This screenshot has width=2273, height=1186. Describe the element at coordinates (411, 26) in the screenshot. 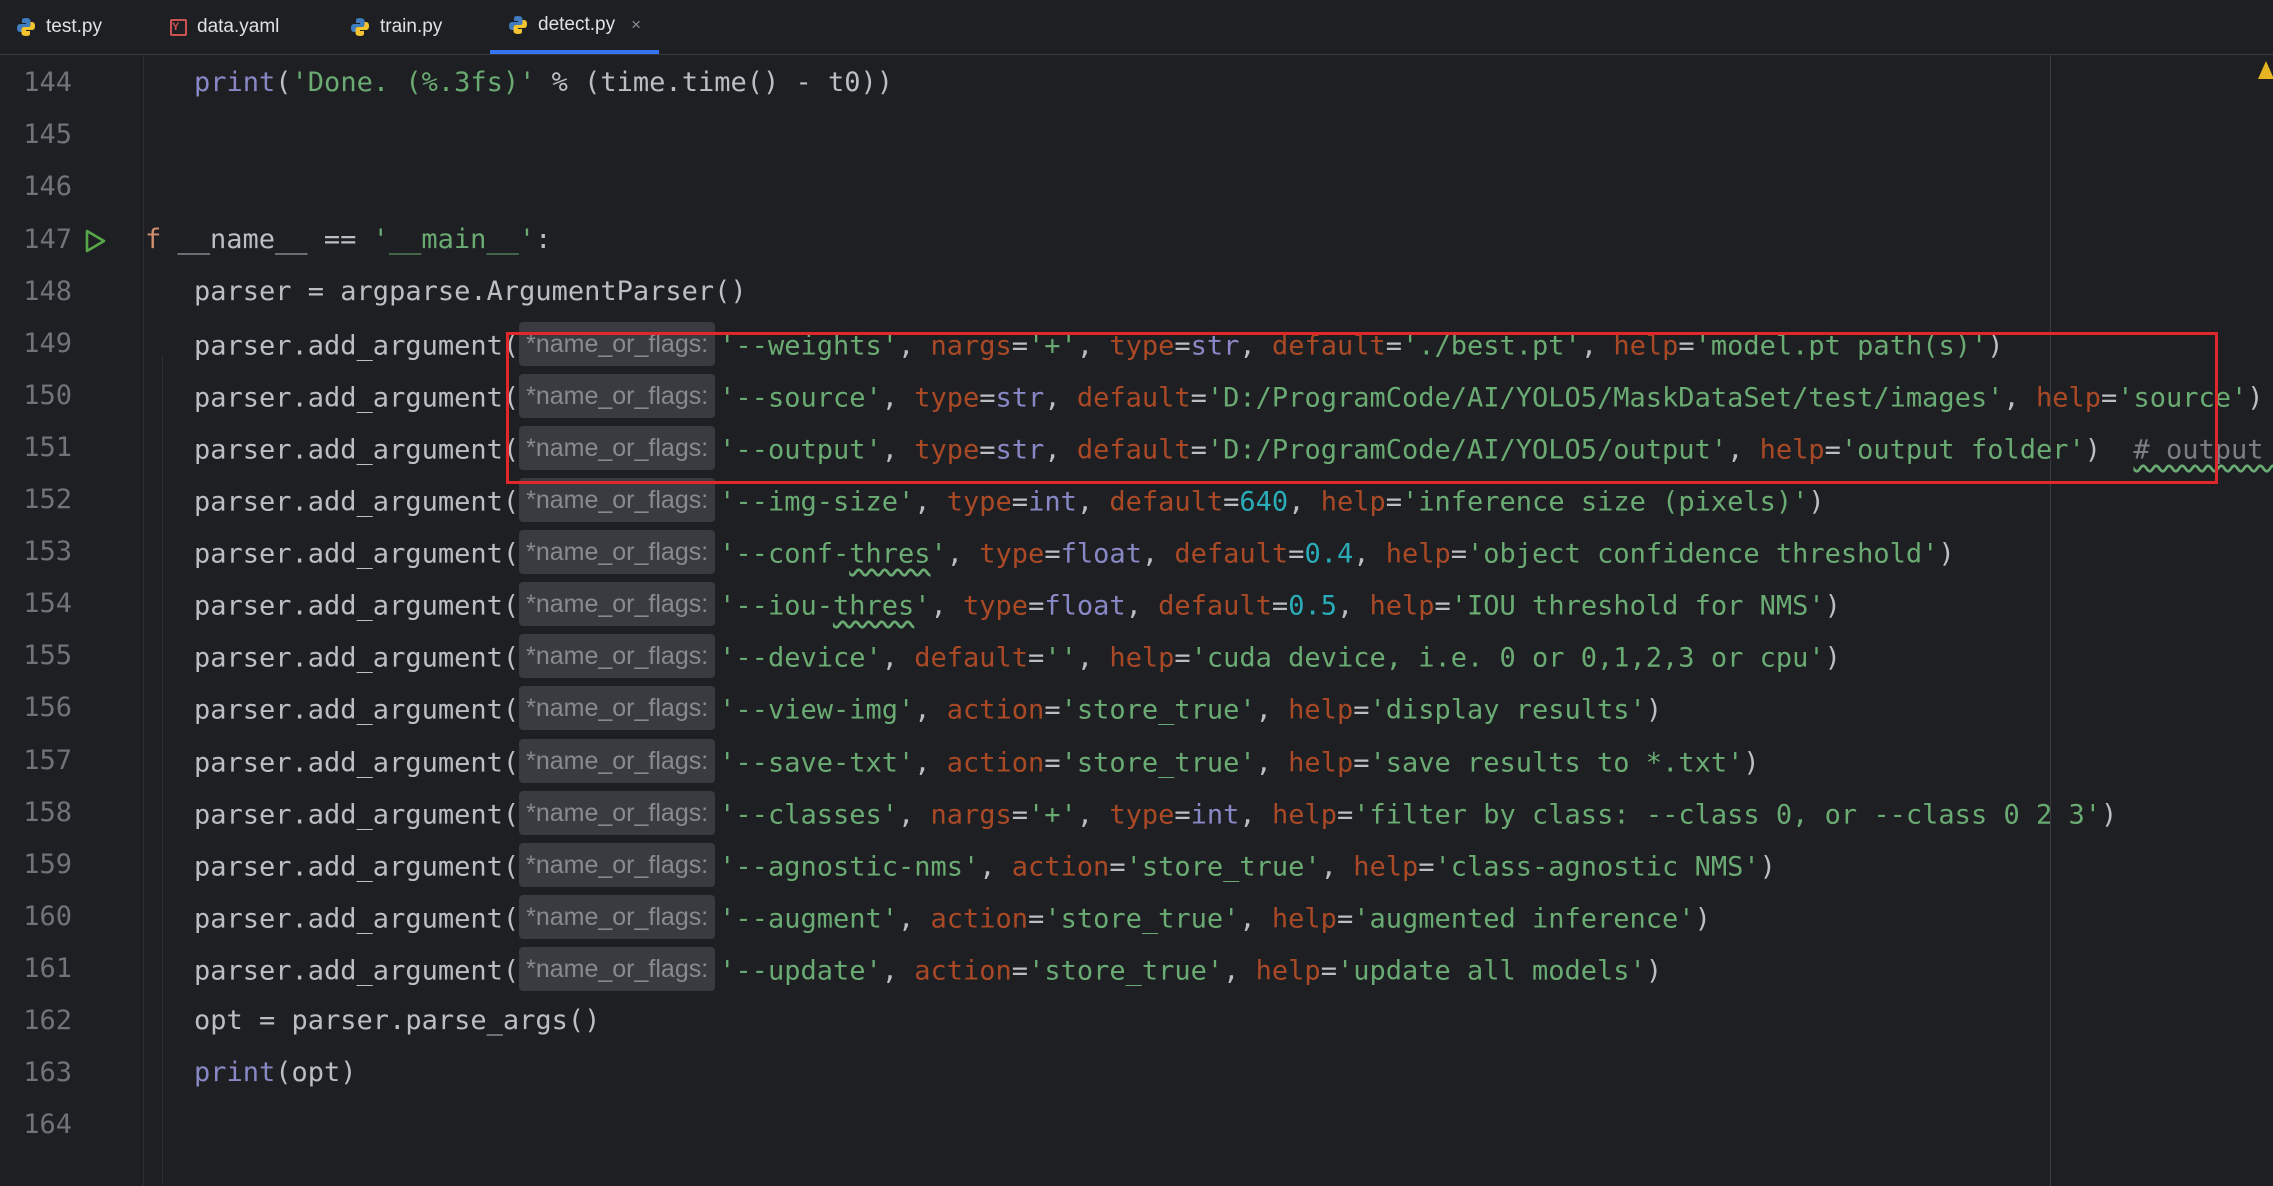

I see `tab-label: train.py` at that location.